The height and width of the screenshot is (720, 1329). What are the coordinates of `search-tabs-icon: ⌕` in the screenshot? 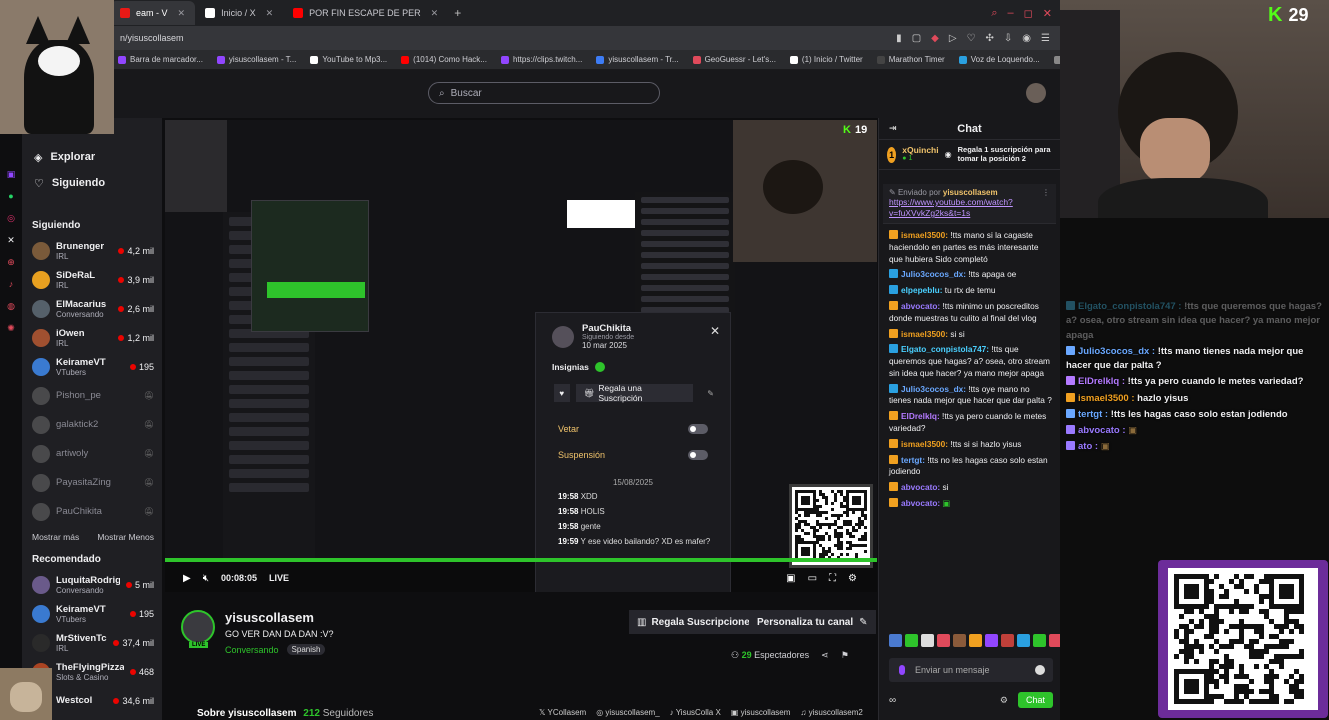 It's located at (994, 13).